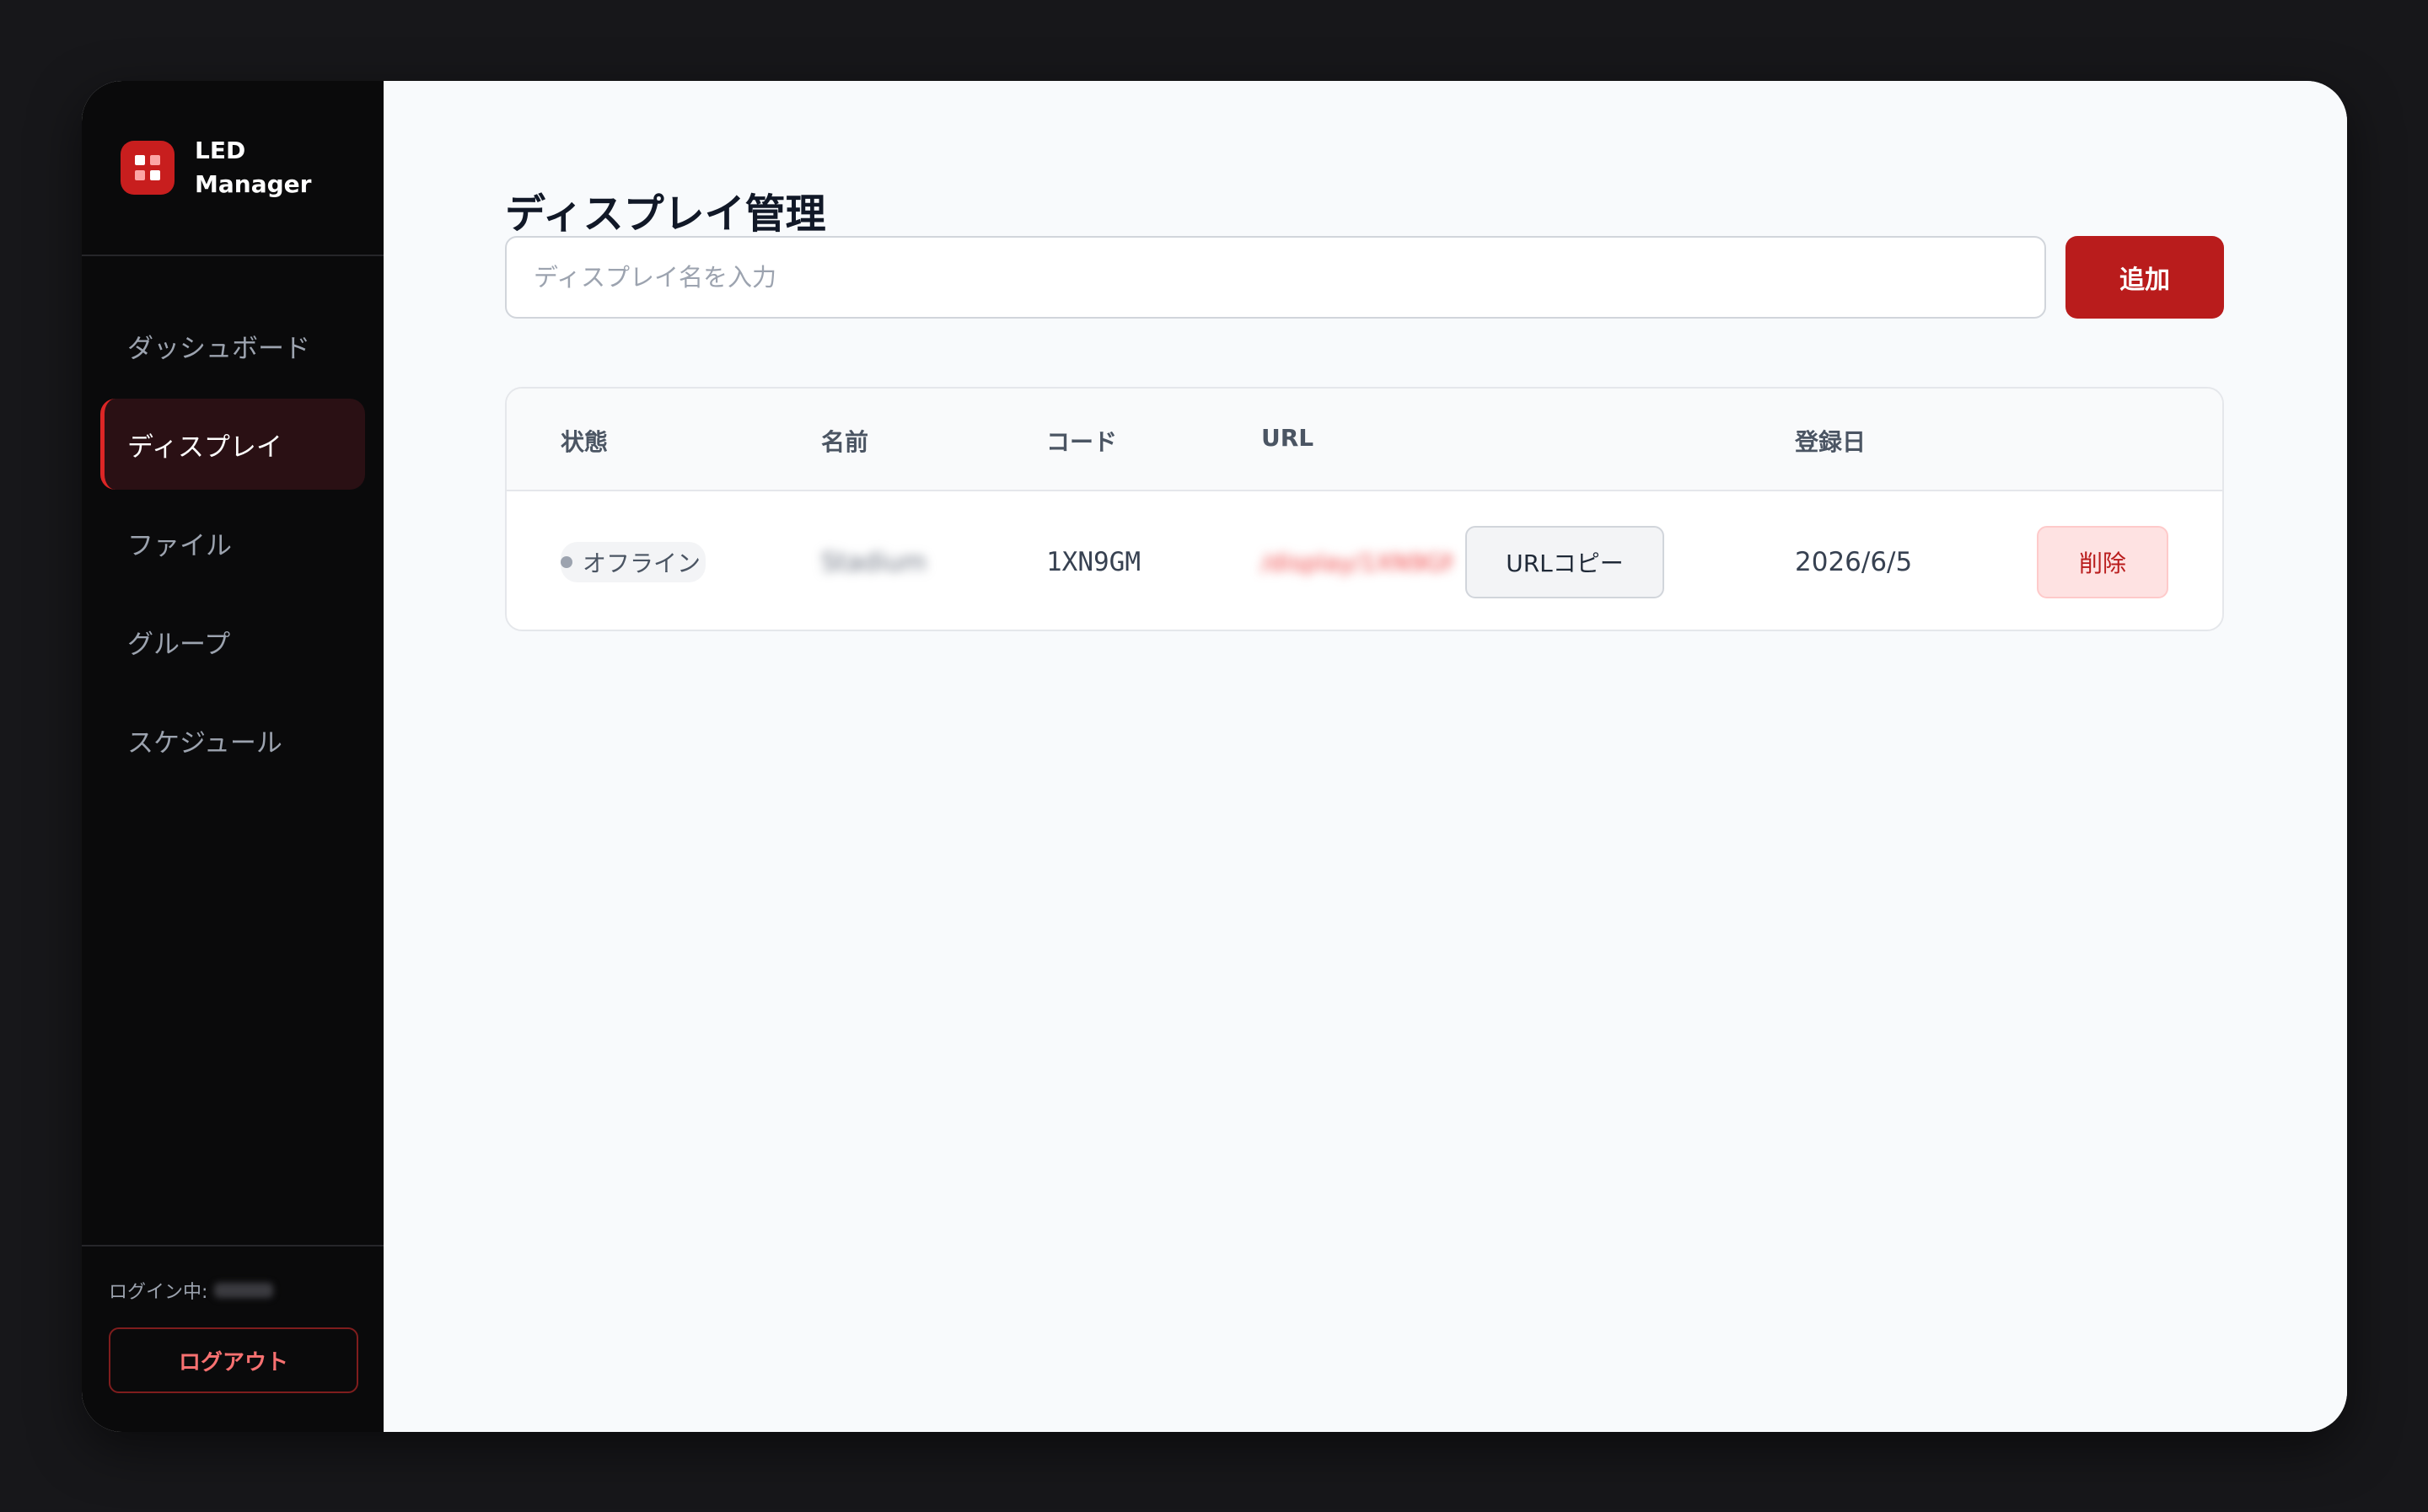  I want to click on date-cell: 2026/6/5, so click(1854, 560).